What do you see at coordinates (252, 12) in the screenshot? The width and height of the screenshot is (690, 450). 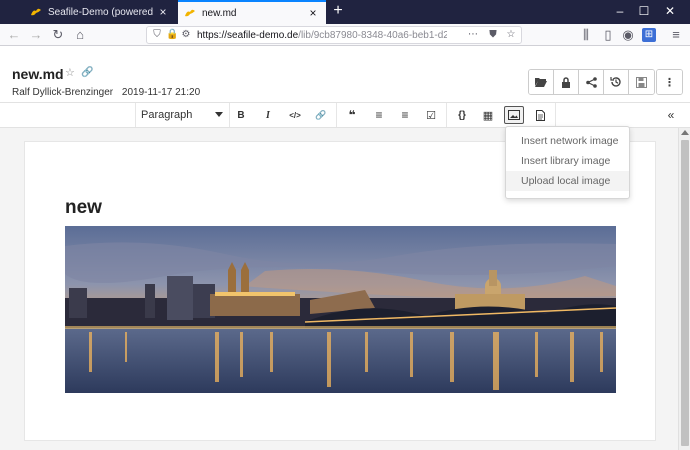 I see `browser-tab-new-md: new.md ×` at bounding box center [252, 12].